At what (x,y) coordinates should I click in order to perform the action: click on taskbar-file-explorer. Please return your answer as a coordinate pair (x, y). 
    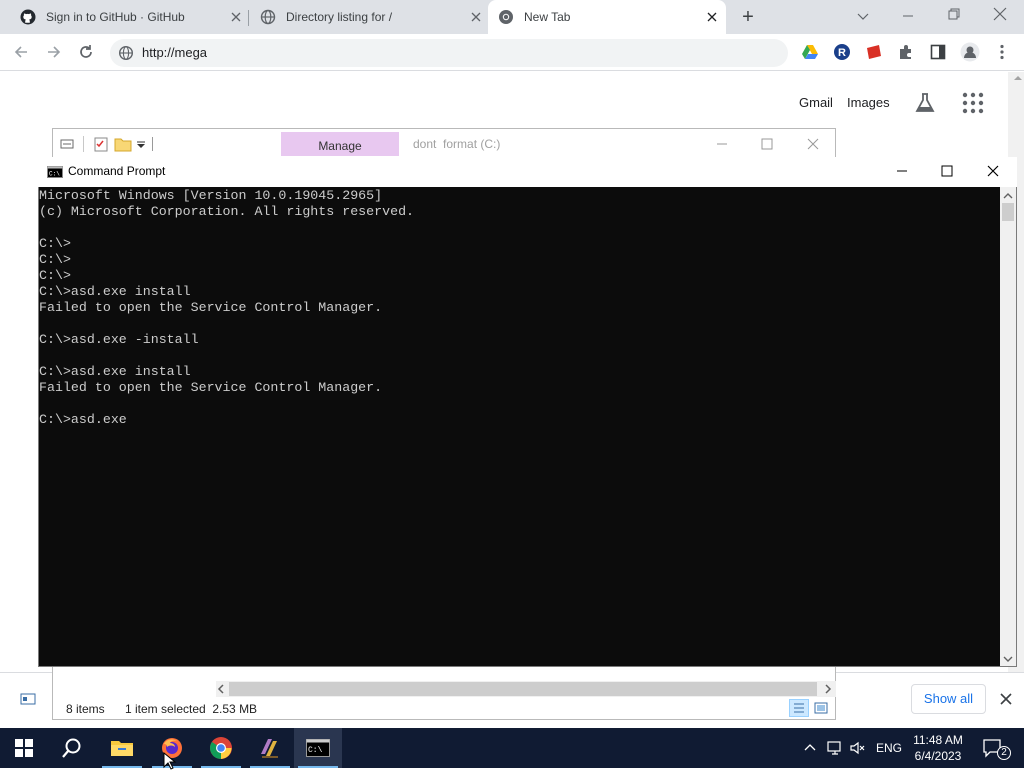
    Looking at the image, I should click on (122, 748).